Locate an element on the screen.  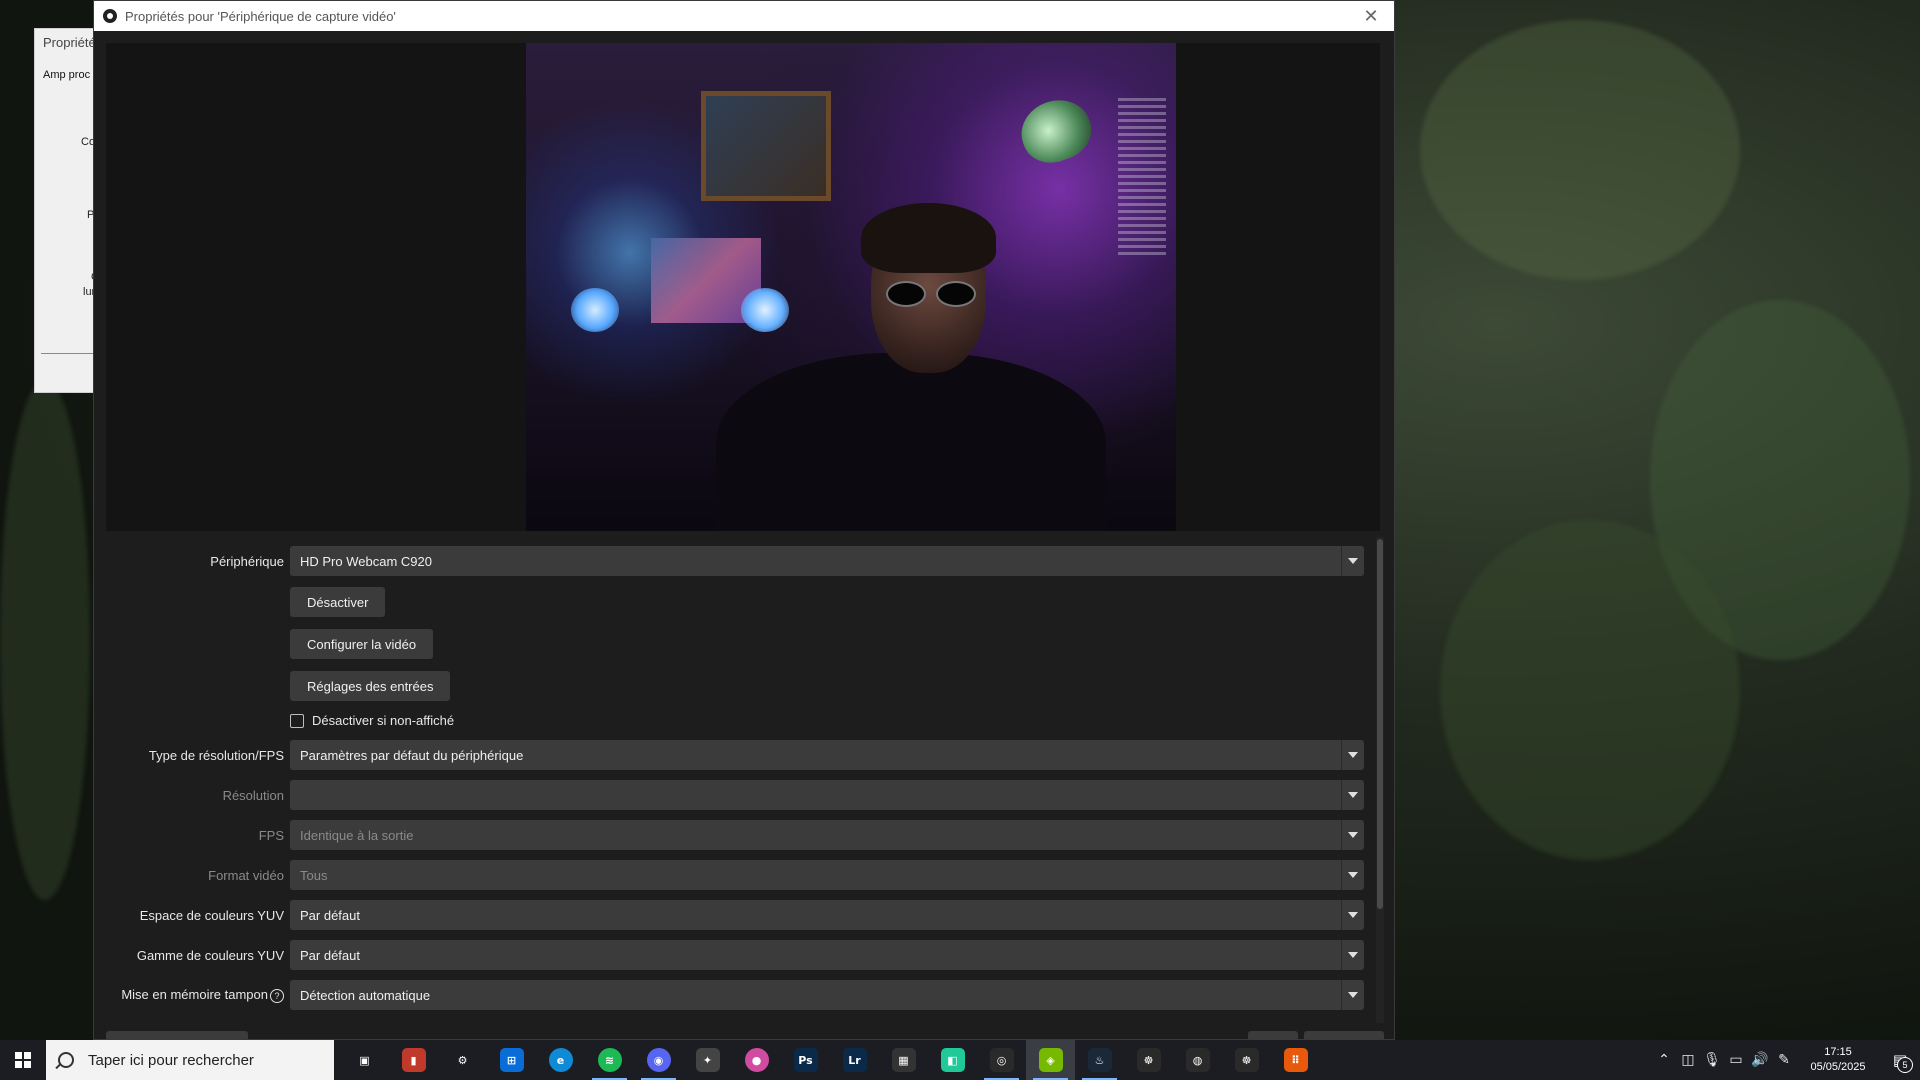
video-format-label: Format vidéo is located at coordinates (246, 875).